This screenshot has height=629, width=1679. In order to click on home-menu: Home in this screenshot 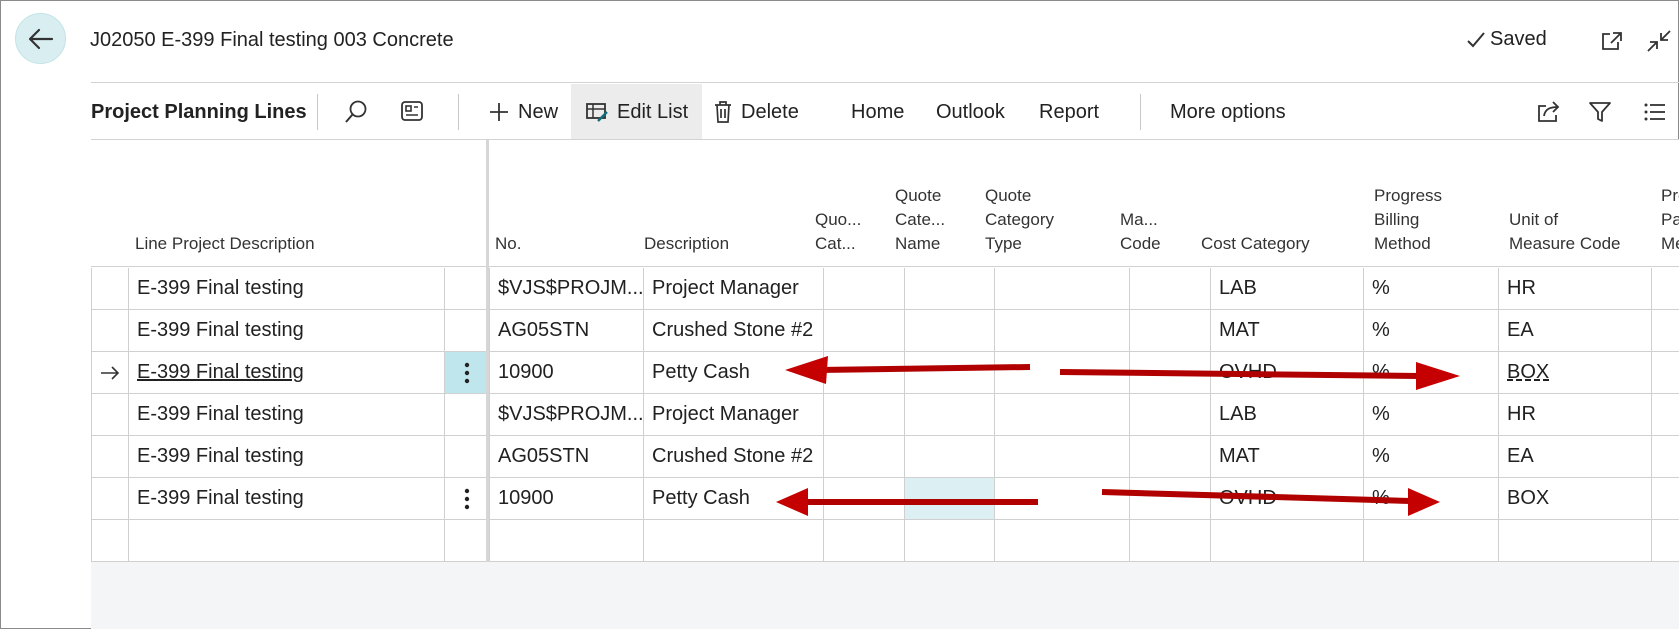, I will do `click(877, 112)`.